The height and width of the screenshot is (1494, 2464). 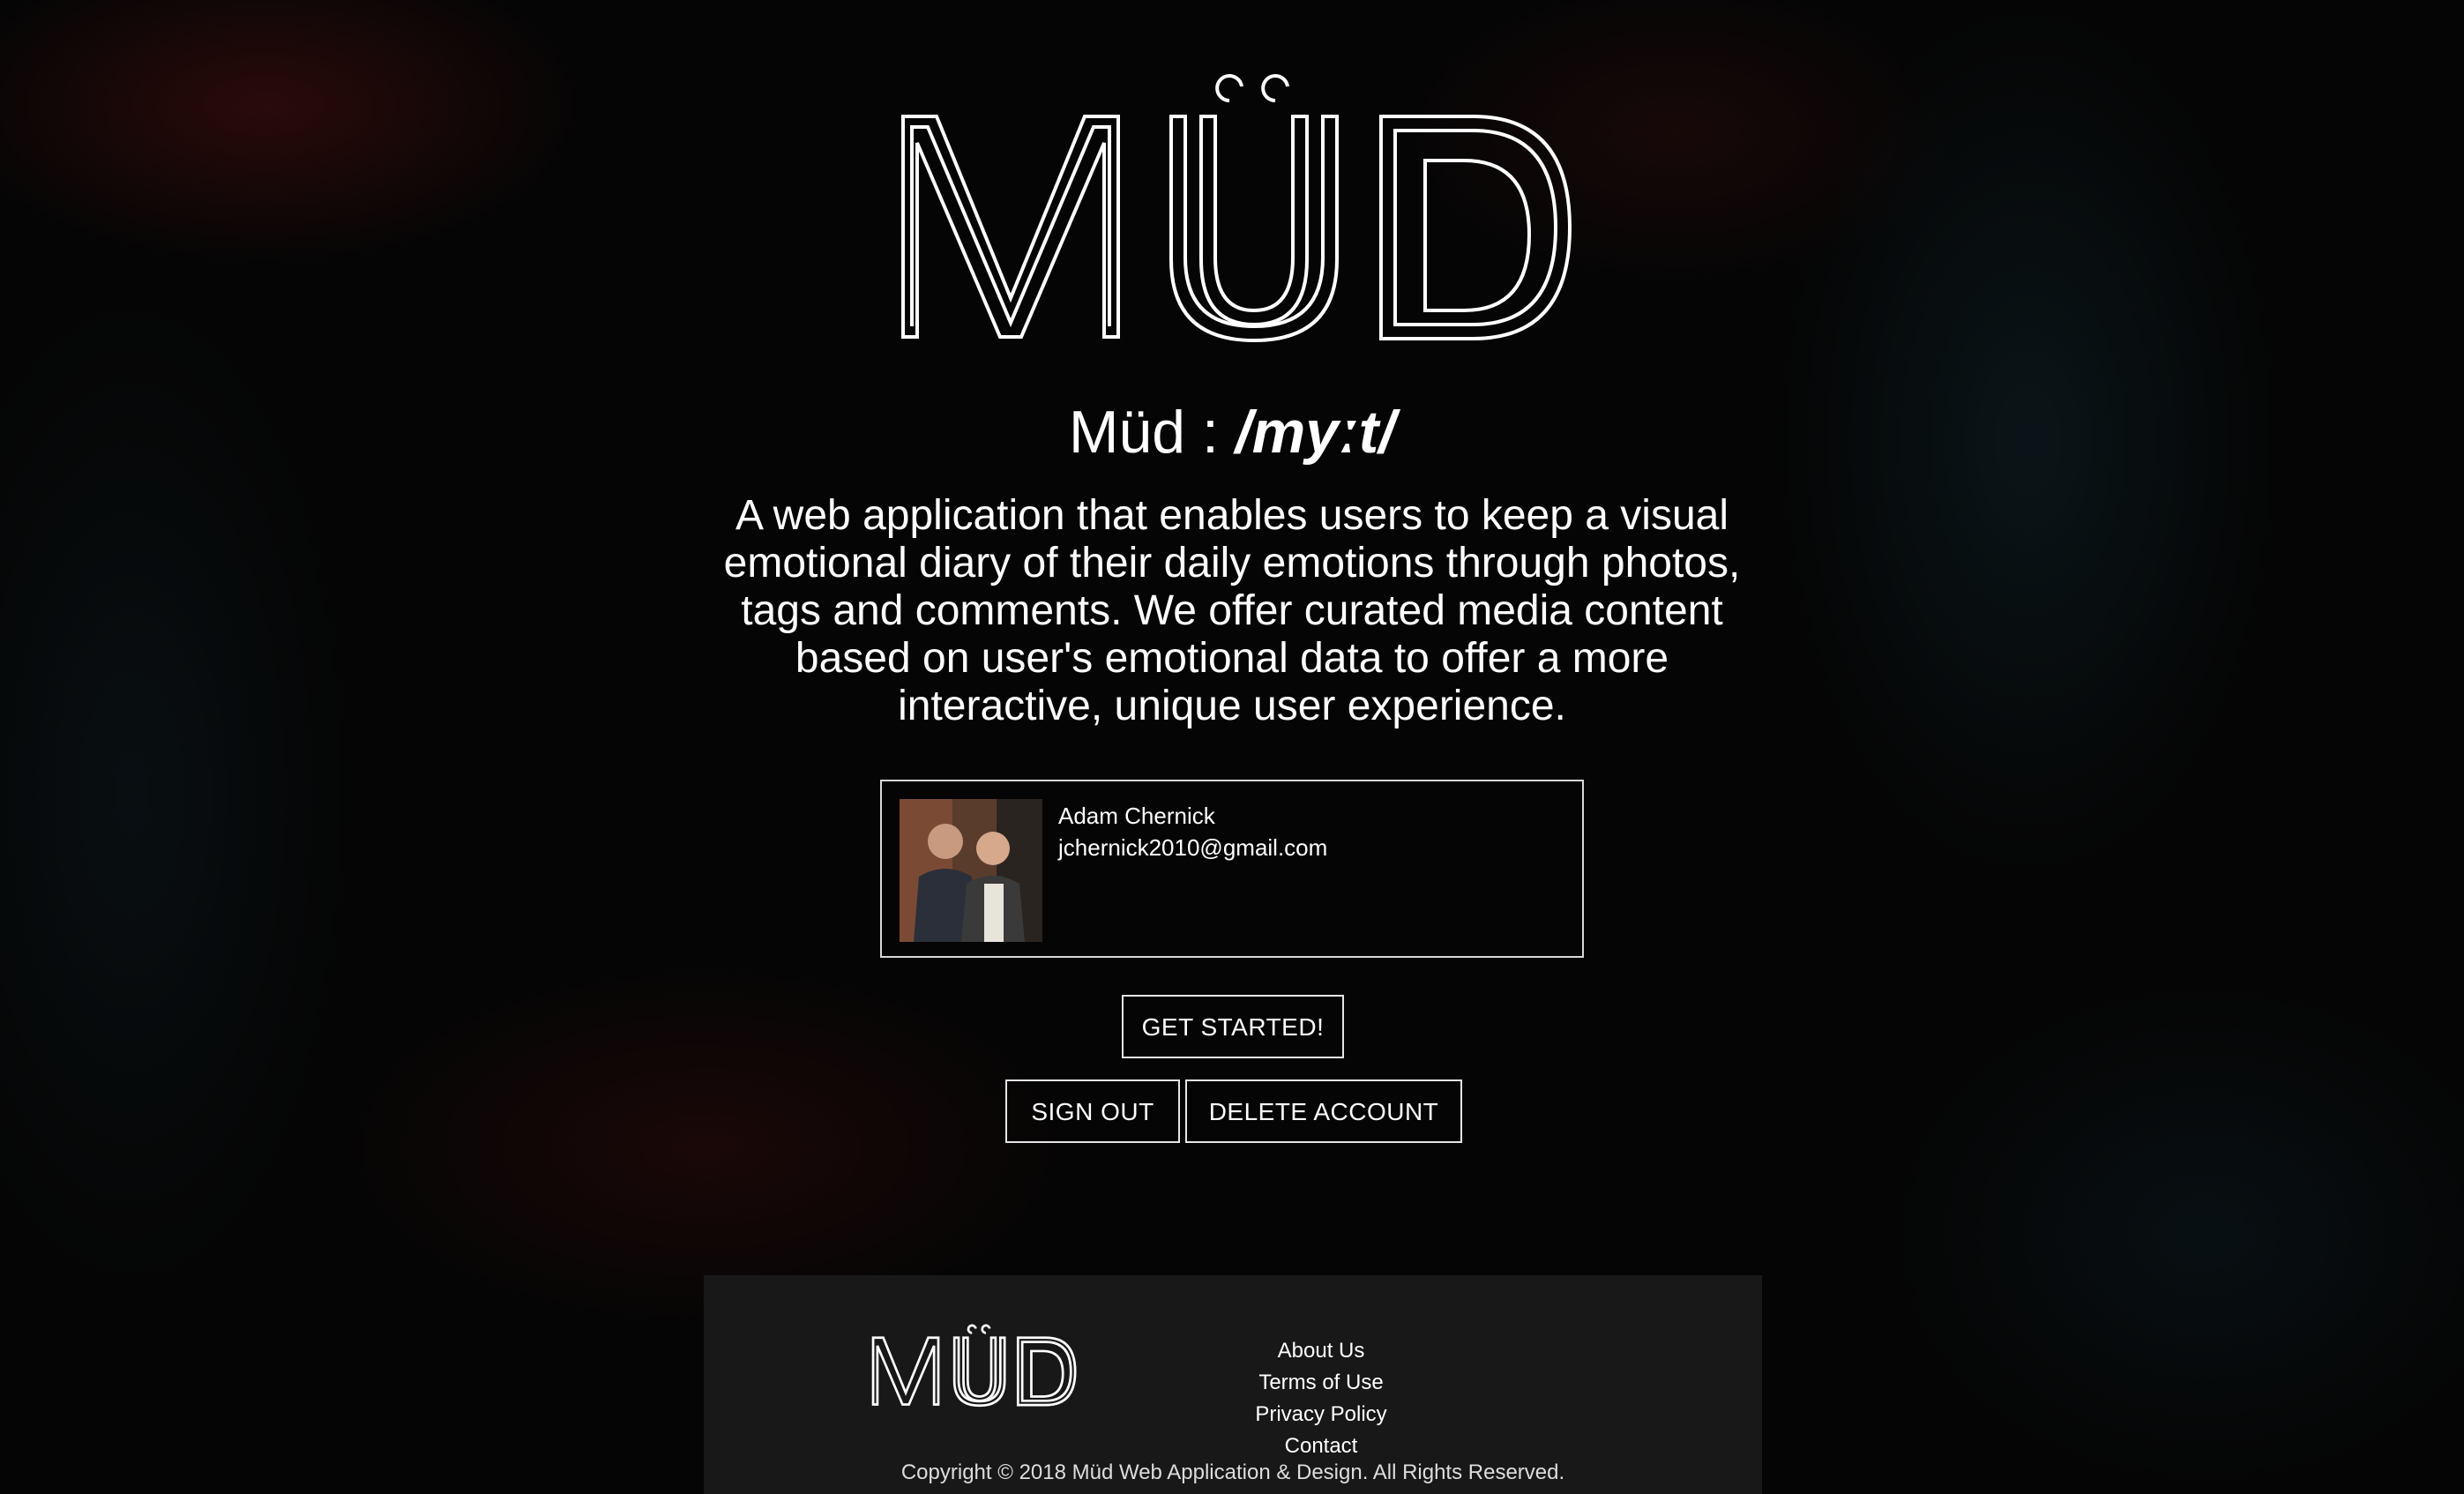 I want to click on get-started-button: GET STARTED!, so click(x=1233, y=1026).